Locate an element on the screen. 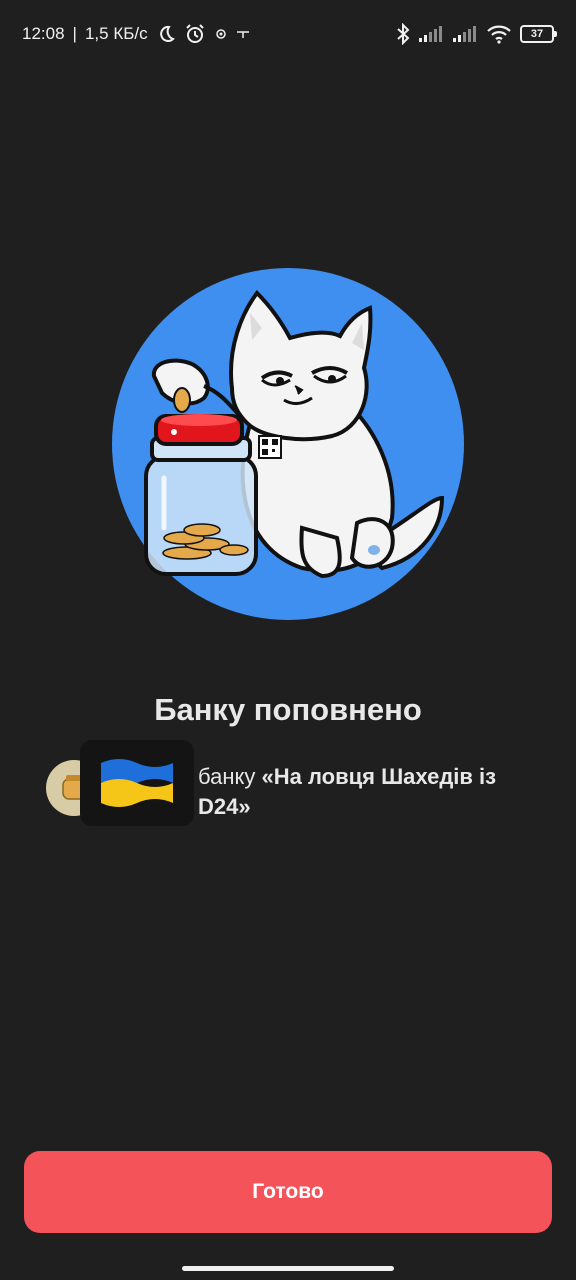 Image resolution: width=576 pixels, height=1280 pixels. moon-icon is located at coordinates (166, 34).